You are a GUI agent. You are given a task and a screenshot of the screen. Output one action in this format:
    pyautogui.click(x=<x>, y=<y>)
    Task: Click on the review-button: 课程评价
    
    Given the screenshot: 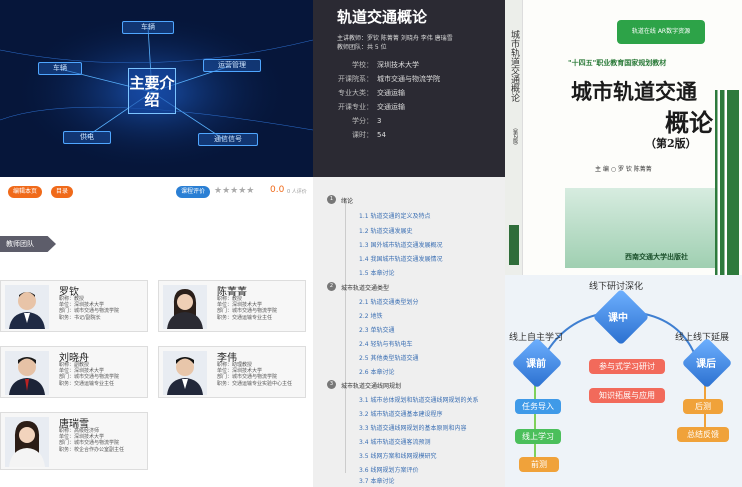 What is the action you would take?
    pyautogui.click(x=193, y=192)
    